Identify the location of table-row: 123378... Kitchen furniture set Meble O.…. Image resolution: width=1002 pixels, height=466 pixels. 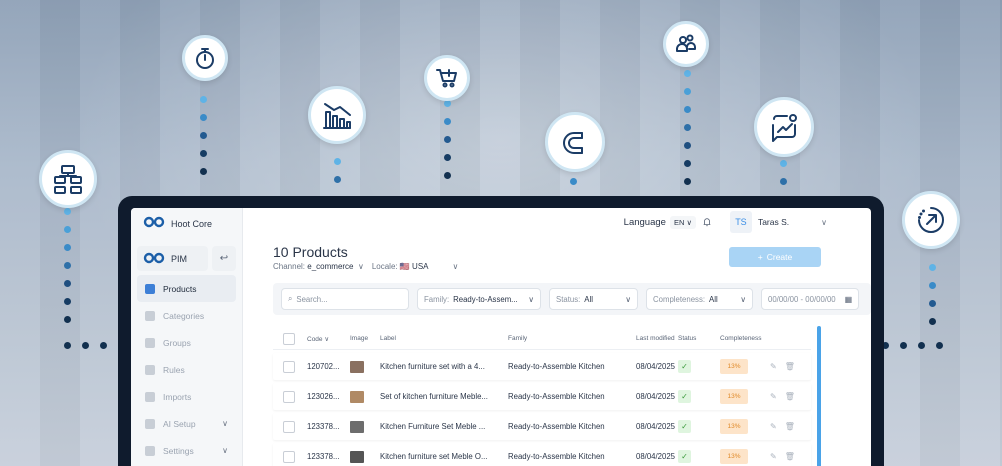
(542, 454).